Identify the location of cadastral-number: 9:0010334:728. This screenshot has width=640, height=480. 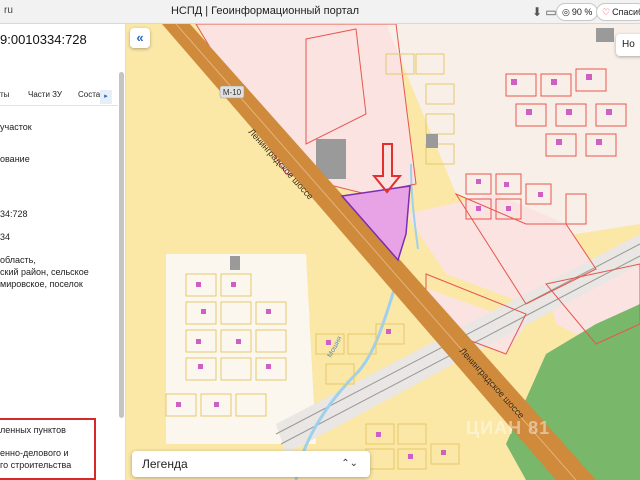
(43, 39).